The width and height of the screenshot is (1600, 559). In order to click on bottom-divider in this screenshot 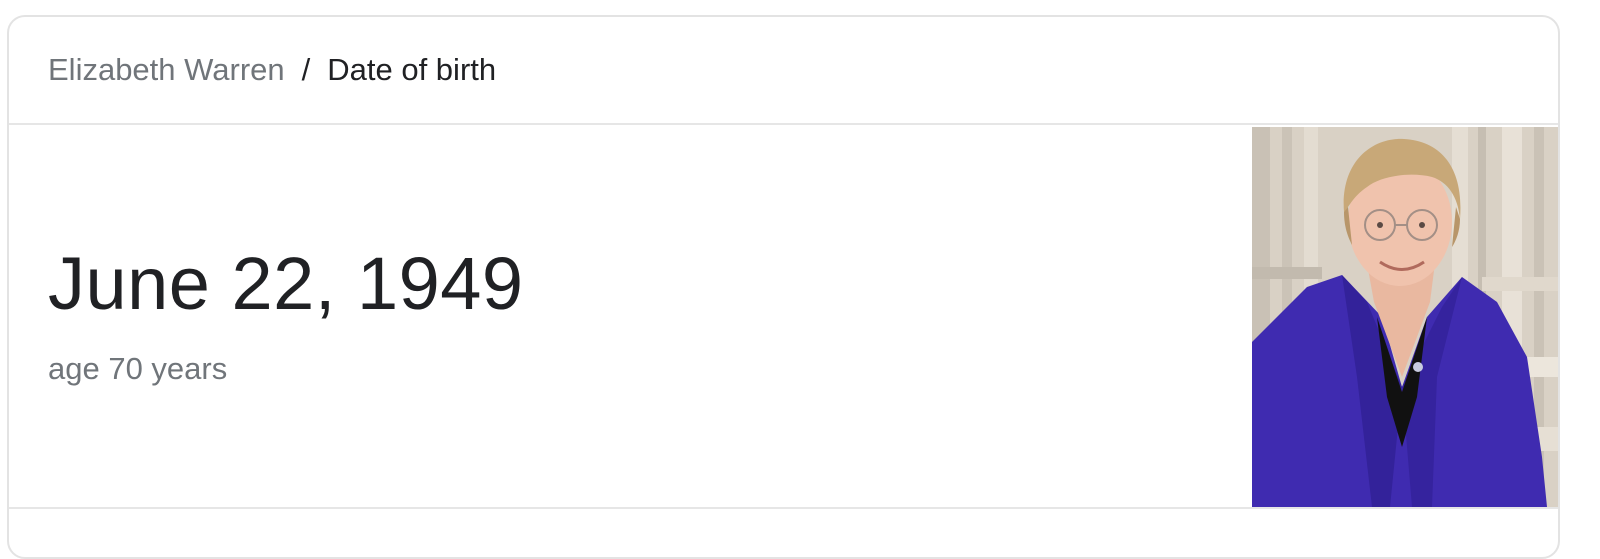, I will do `click(783, 508)`.